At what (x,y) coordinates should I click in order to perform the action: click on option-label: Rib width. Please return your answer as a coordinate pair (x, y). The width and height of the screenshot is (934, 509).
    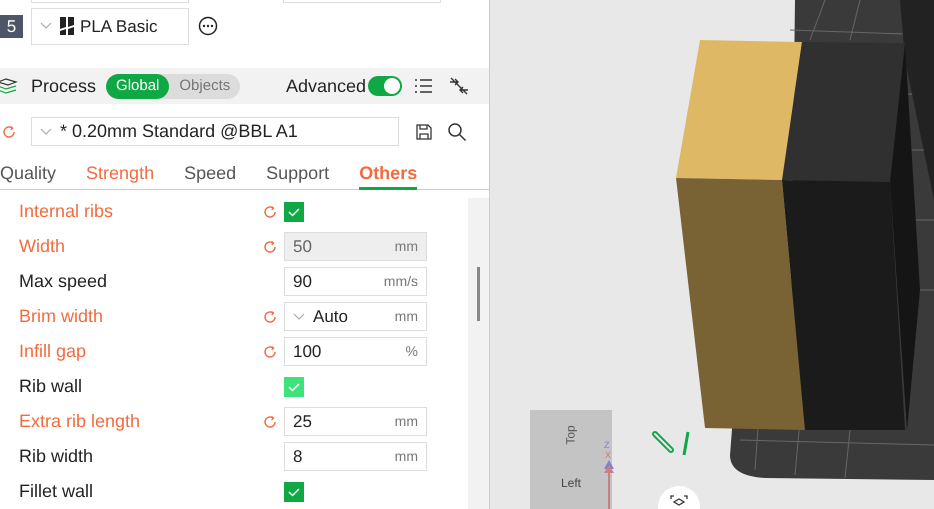
    Looking at the image, I should click on (56, 456).